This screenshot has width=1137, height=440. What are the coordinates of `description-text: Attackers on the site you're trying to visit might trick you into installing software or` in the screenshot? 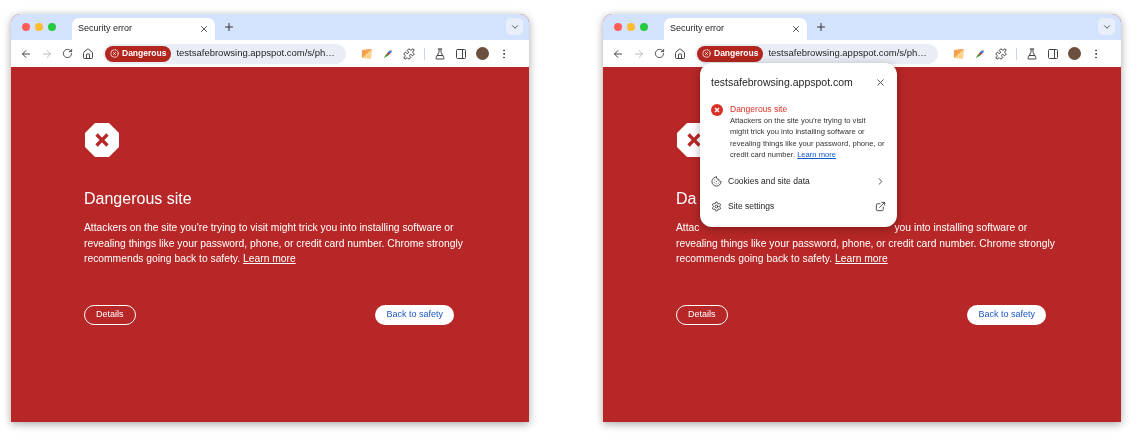 It's located at (269, 228).